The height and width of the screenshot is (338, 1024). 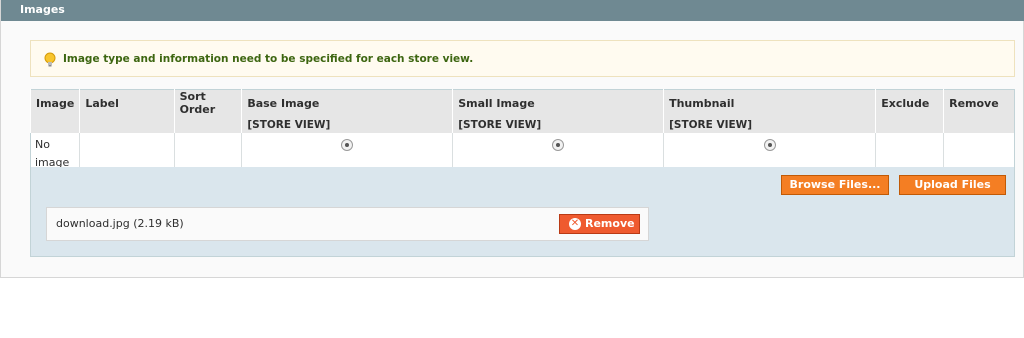 What do you see at coordinates (512, 10) in the screenshot?
I see `section-title: Images` at bounding box center [512, 10].